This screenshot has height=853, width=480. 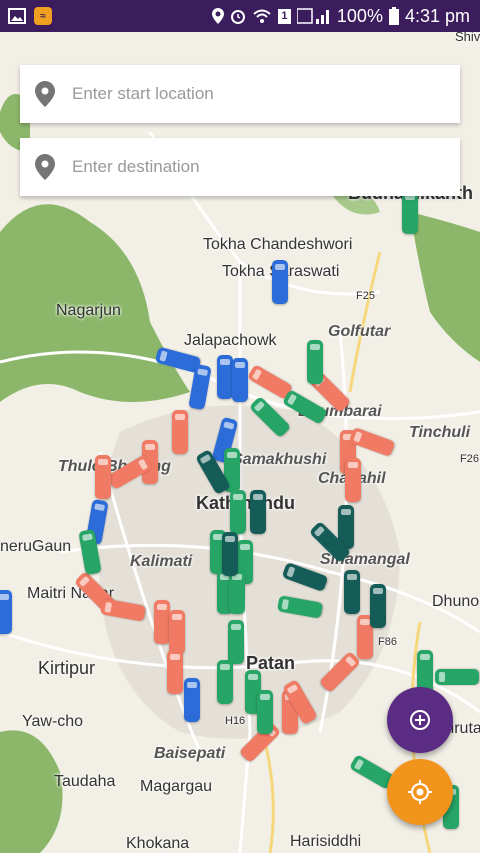 I want to click on sim-icon: 1, so click(x=284, y=16).